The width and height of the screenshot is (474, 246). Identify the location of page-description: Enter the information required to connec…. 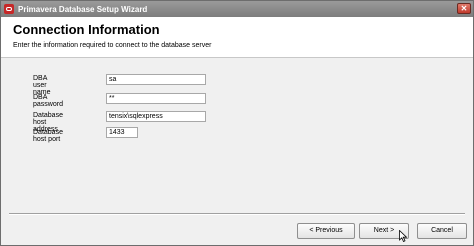
(112, 45).